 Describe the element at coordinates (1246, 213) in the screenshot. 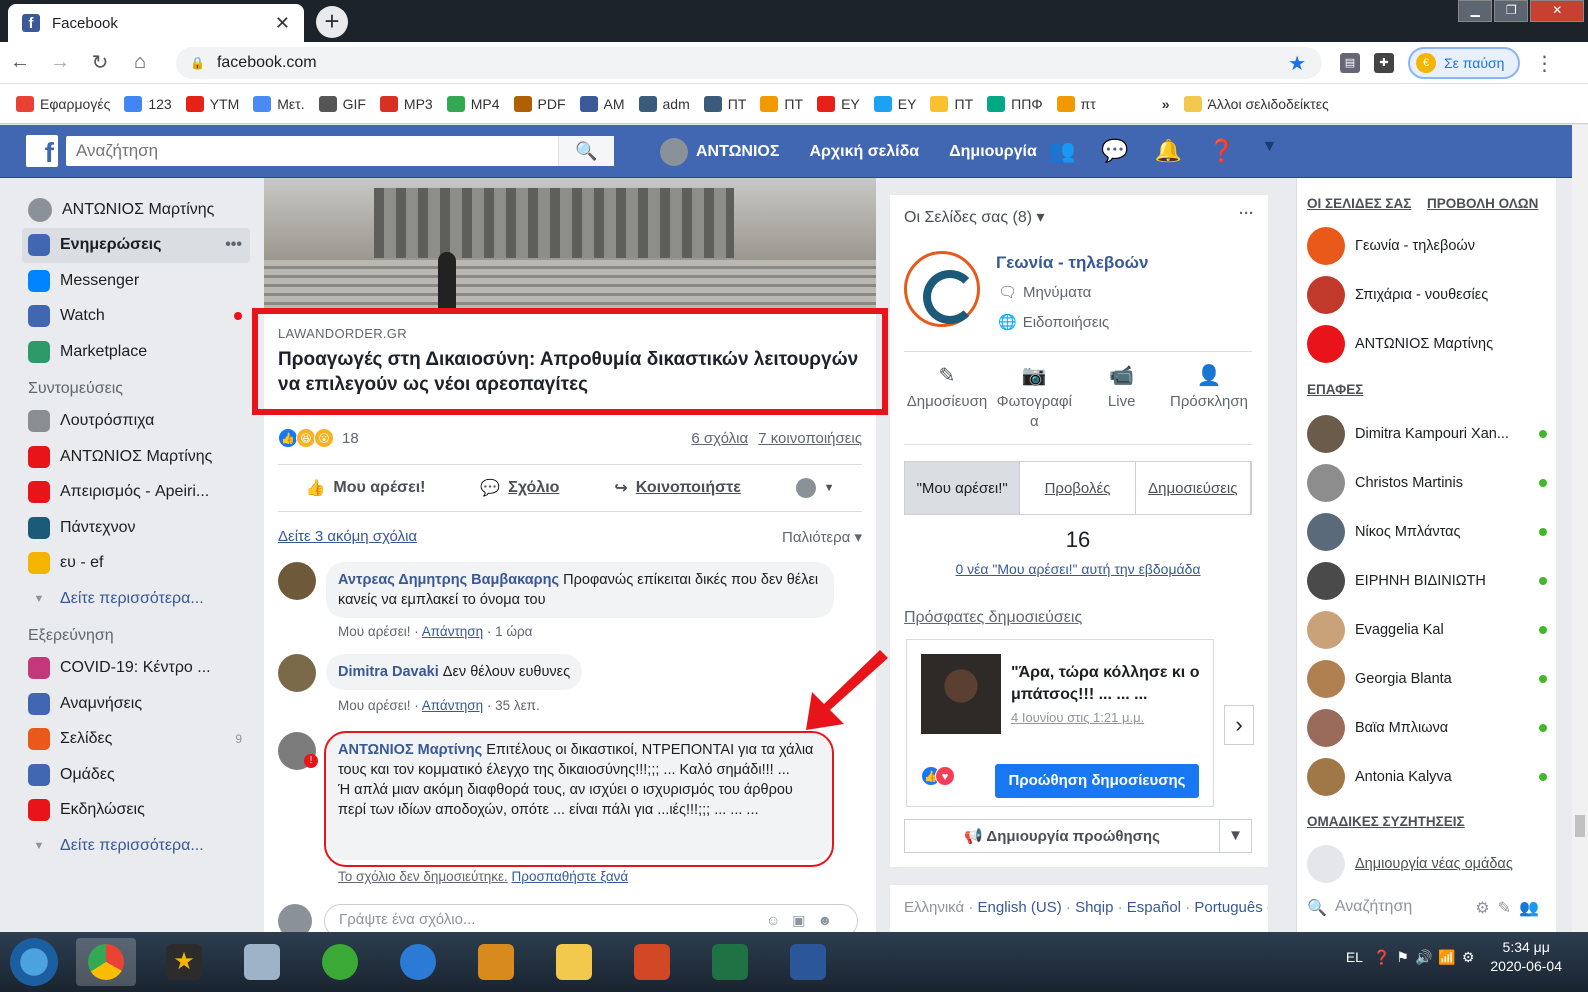

I see `more-options-icon: ···` at that location.